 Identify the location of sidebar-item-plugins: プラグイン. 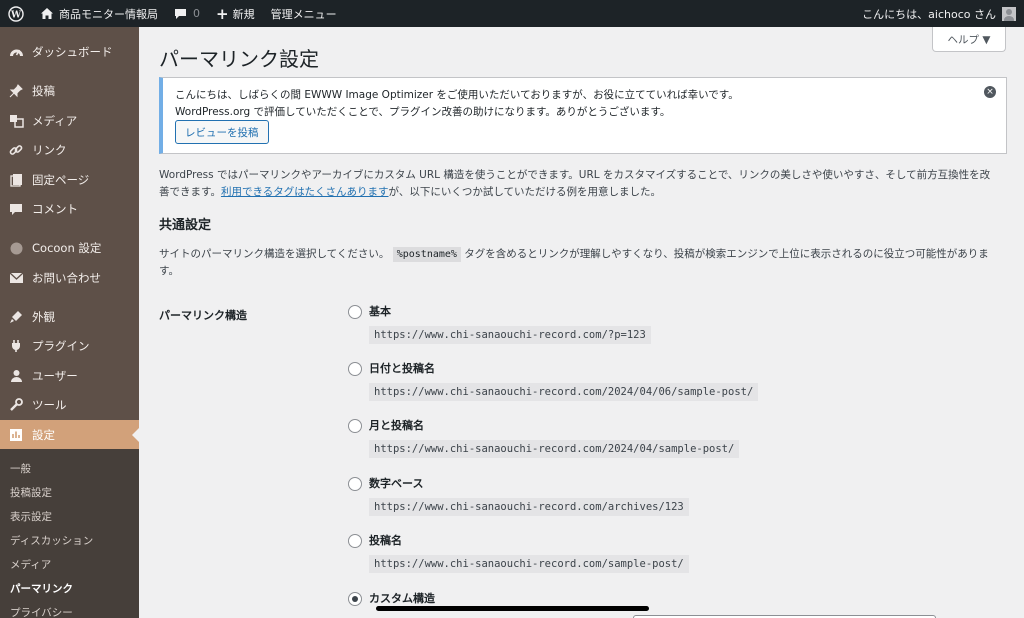
(69, 346).